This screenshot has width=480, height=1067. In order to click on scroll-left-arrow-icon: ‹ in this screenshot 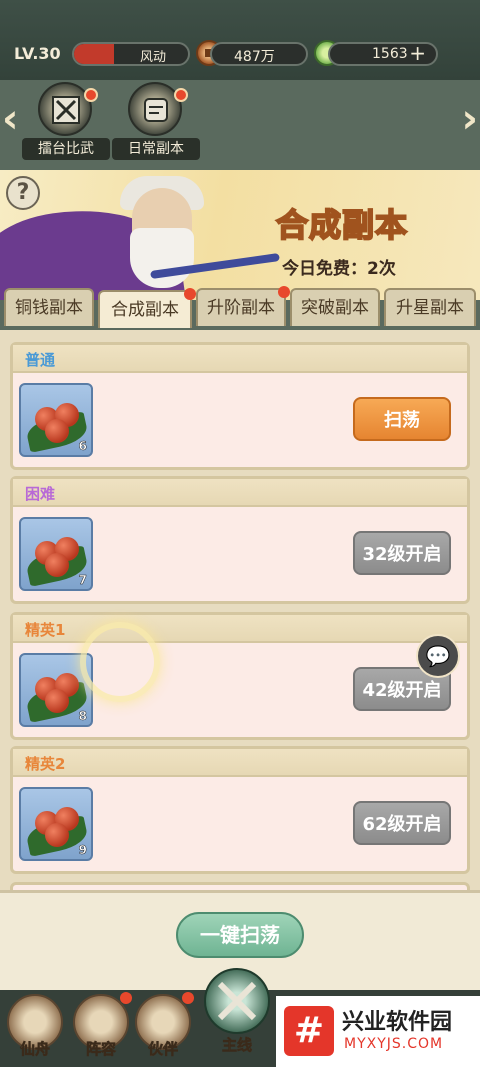, I will do `click(10, 119)`.